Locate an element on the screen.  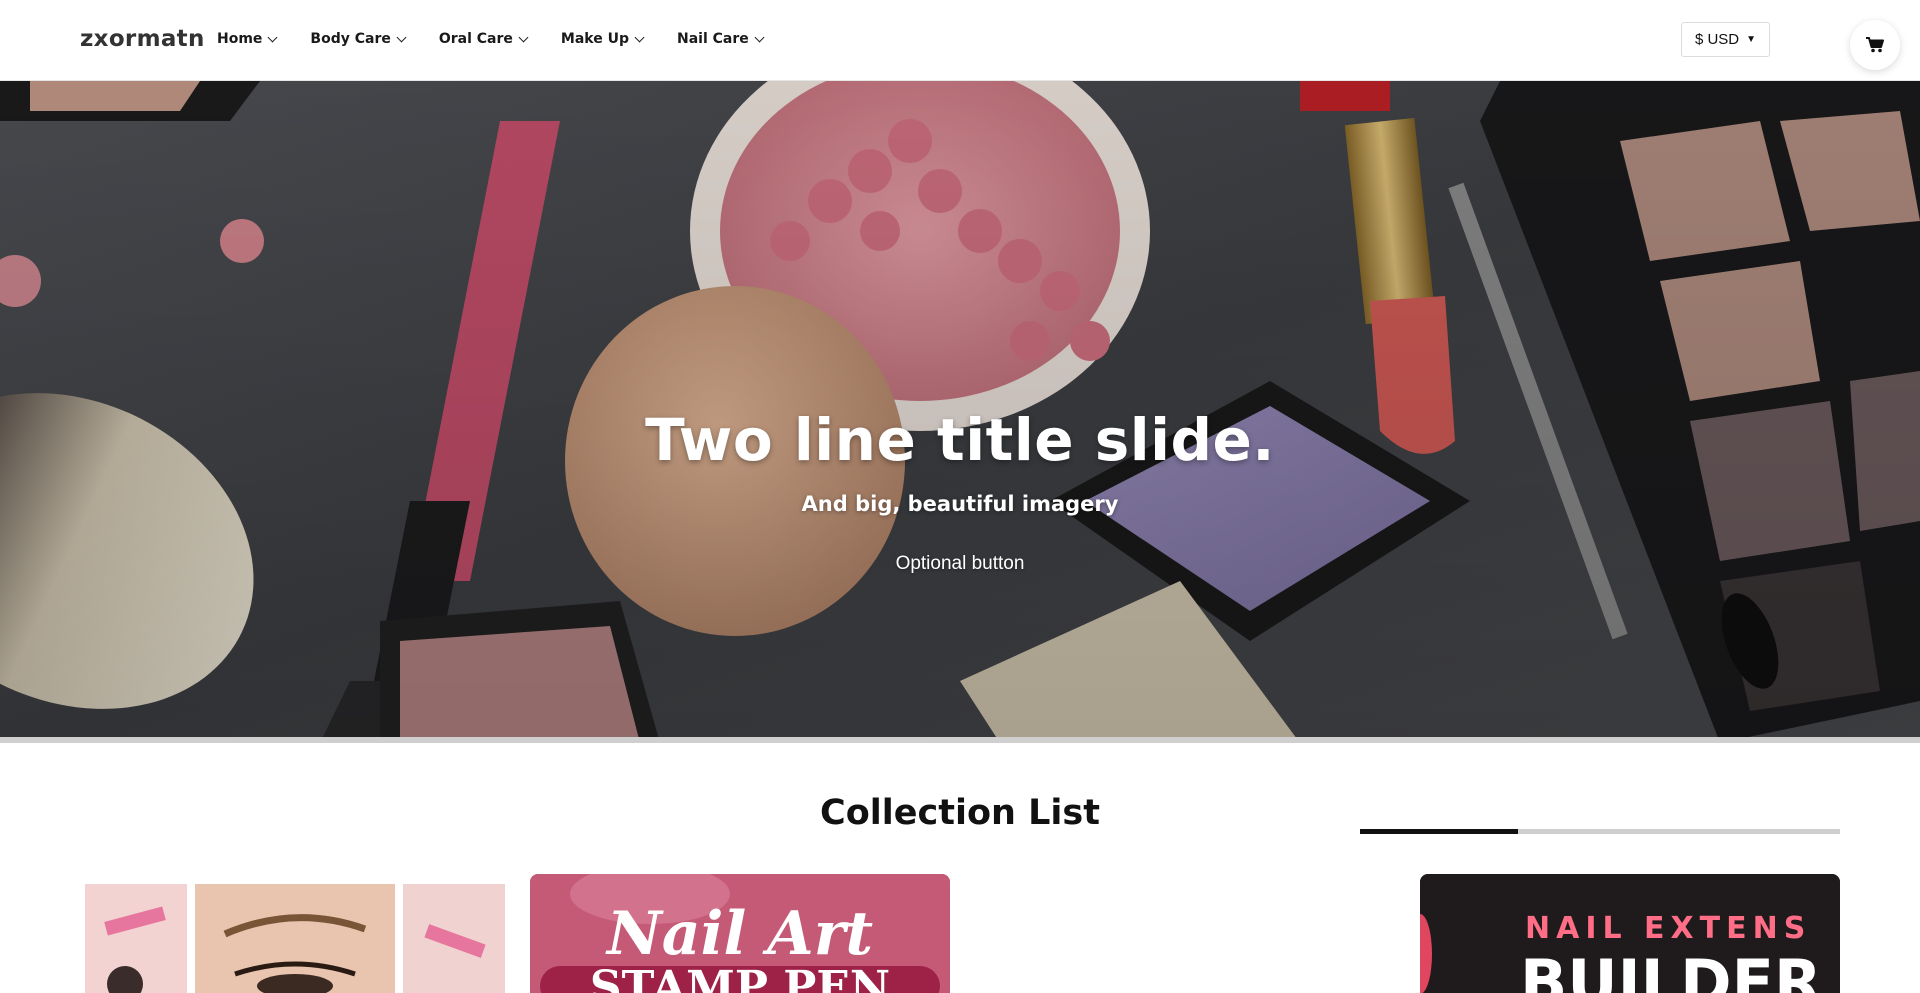
cart-button is located at coordinates (1875, 45).